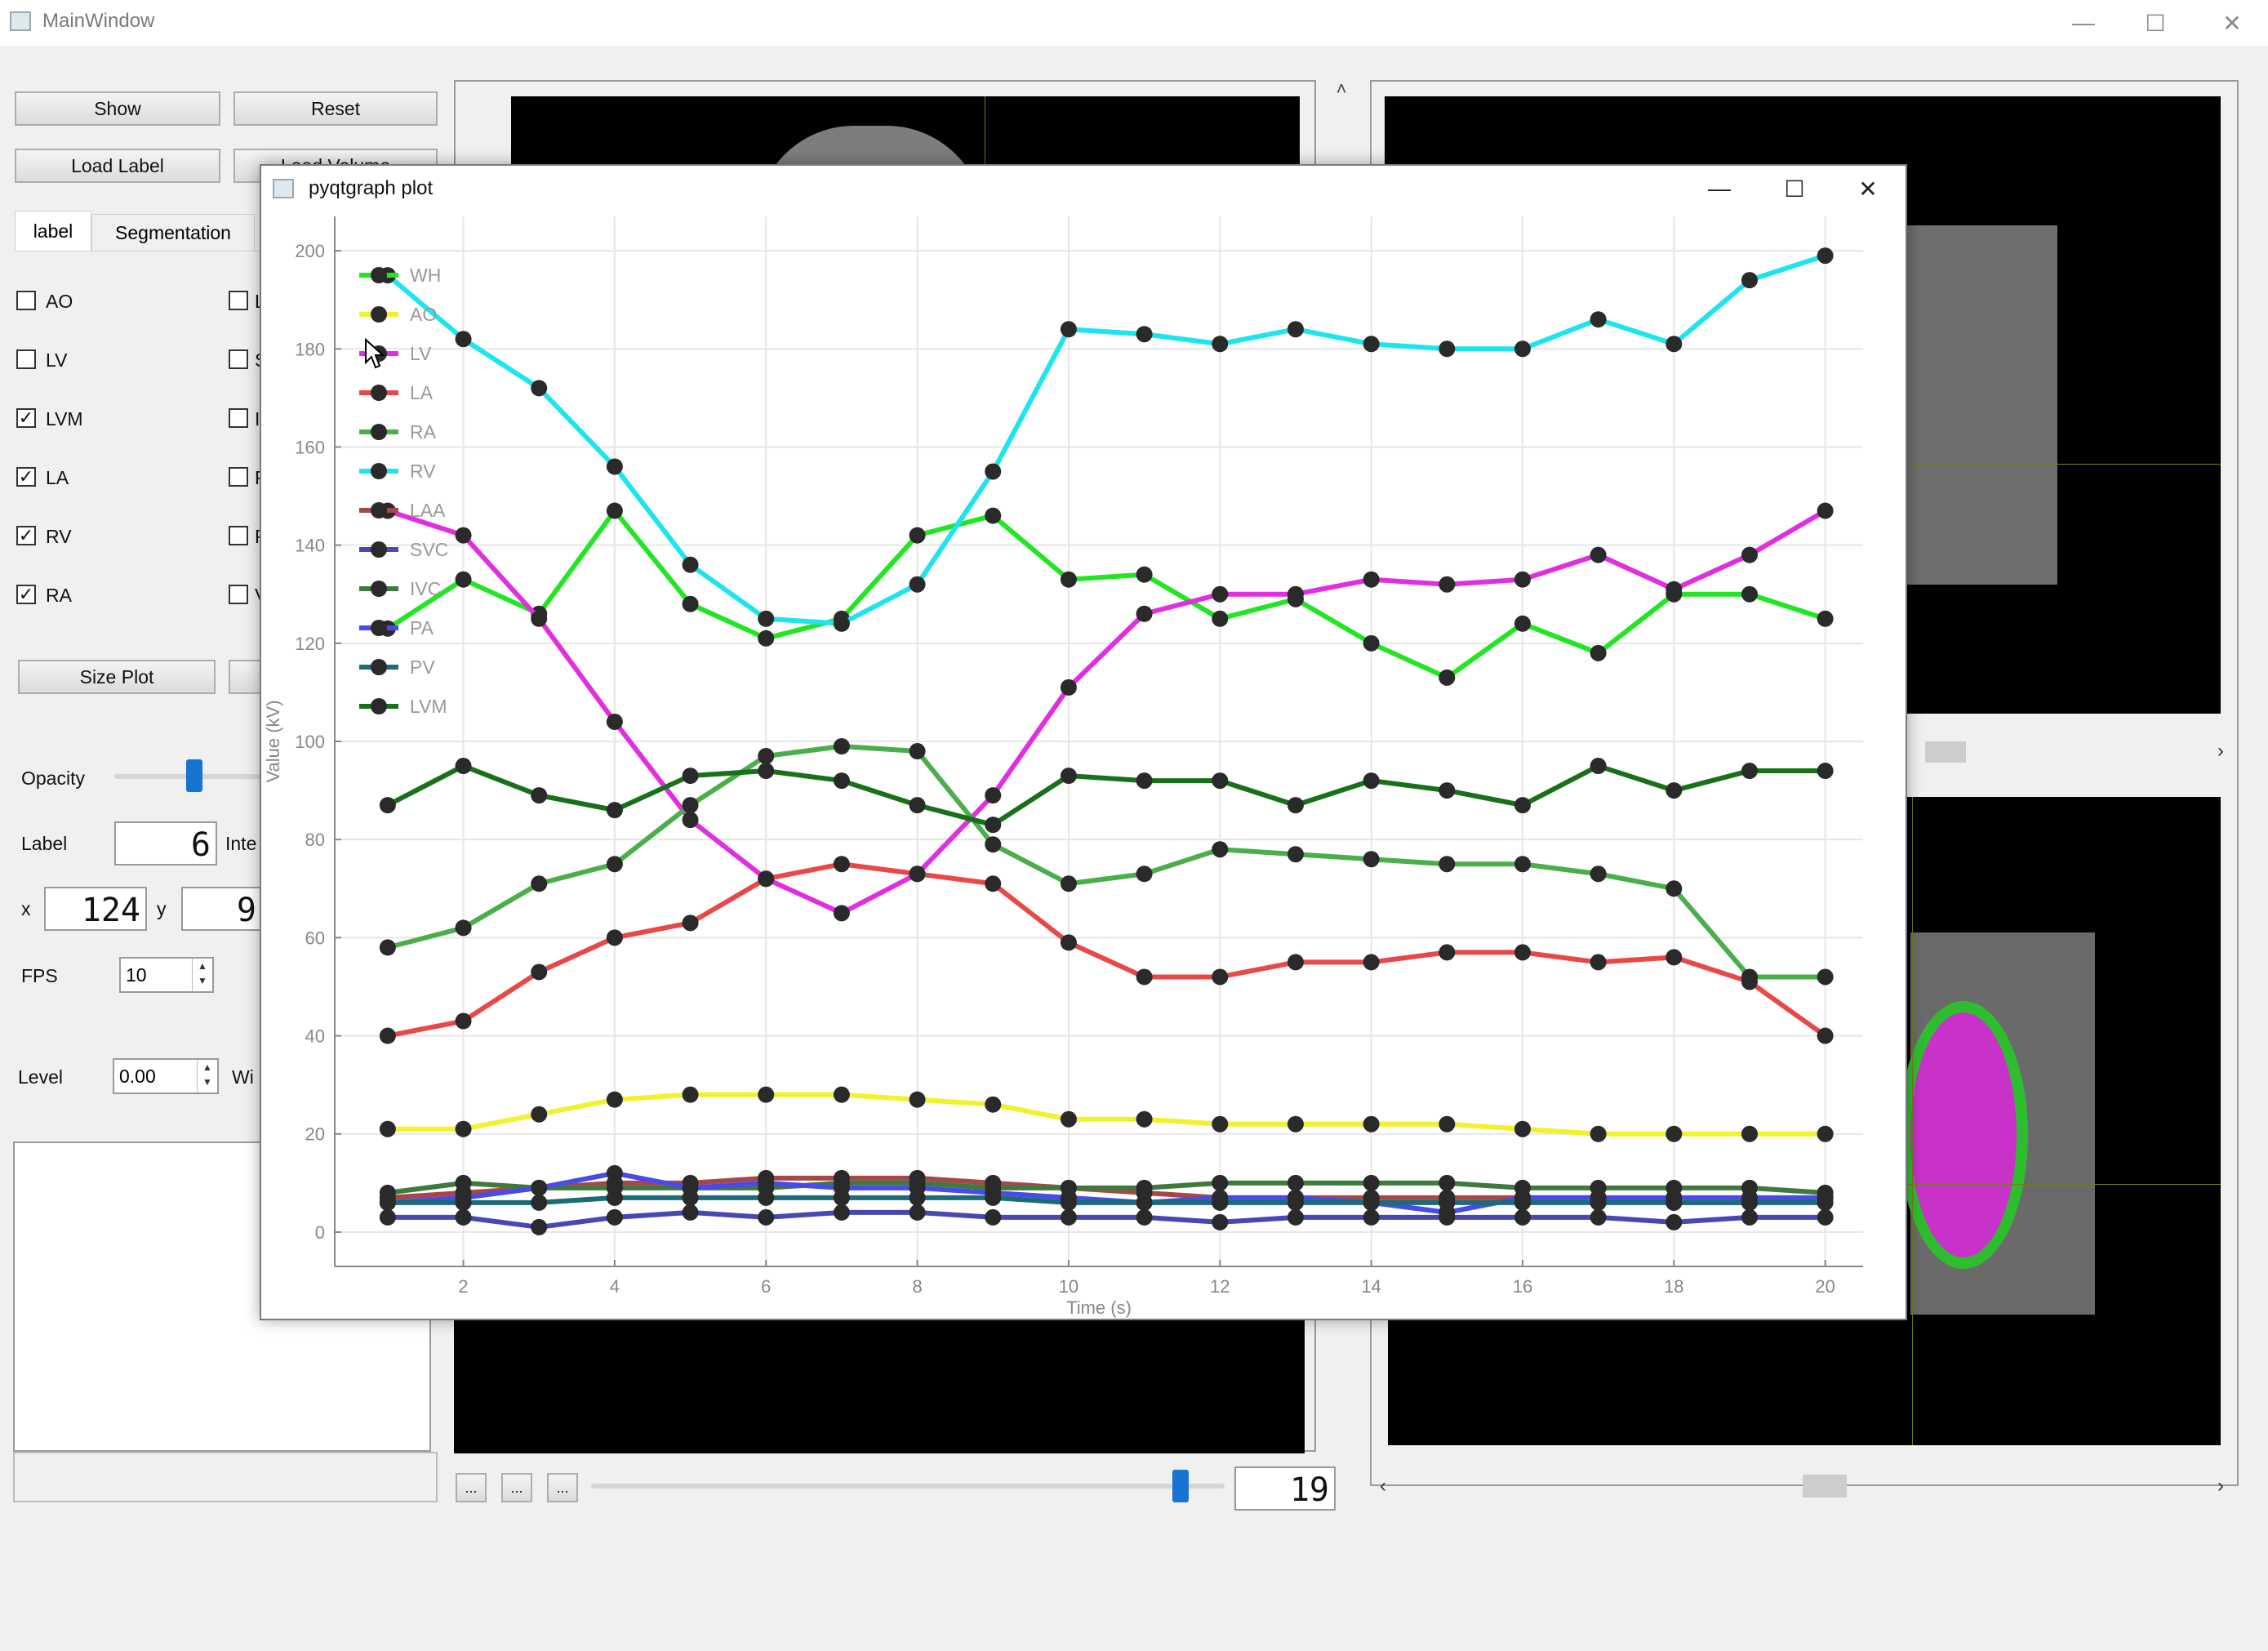  I want to click on plot-maximize-icon: ☐, so click(1795, 188).